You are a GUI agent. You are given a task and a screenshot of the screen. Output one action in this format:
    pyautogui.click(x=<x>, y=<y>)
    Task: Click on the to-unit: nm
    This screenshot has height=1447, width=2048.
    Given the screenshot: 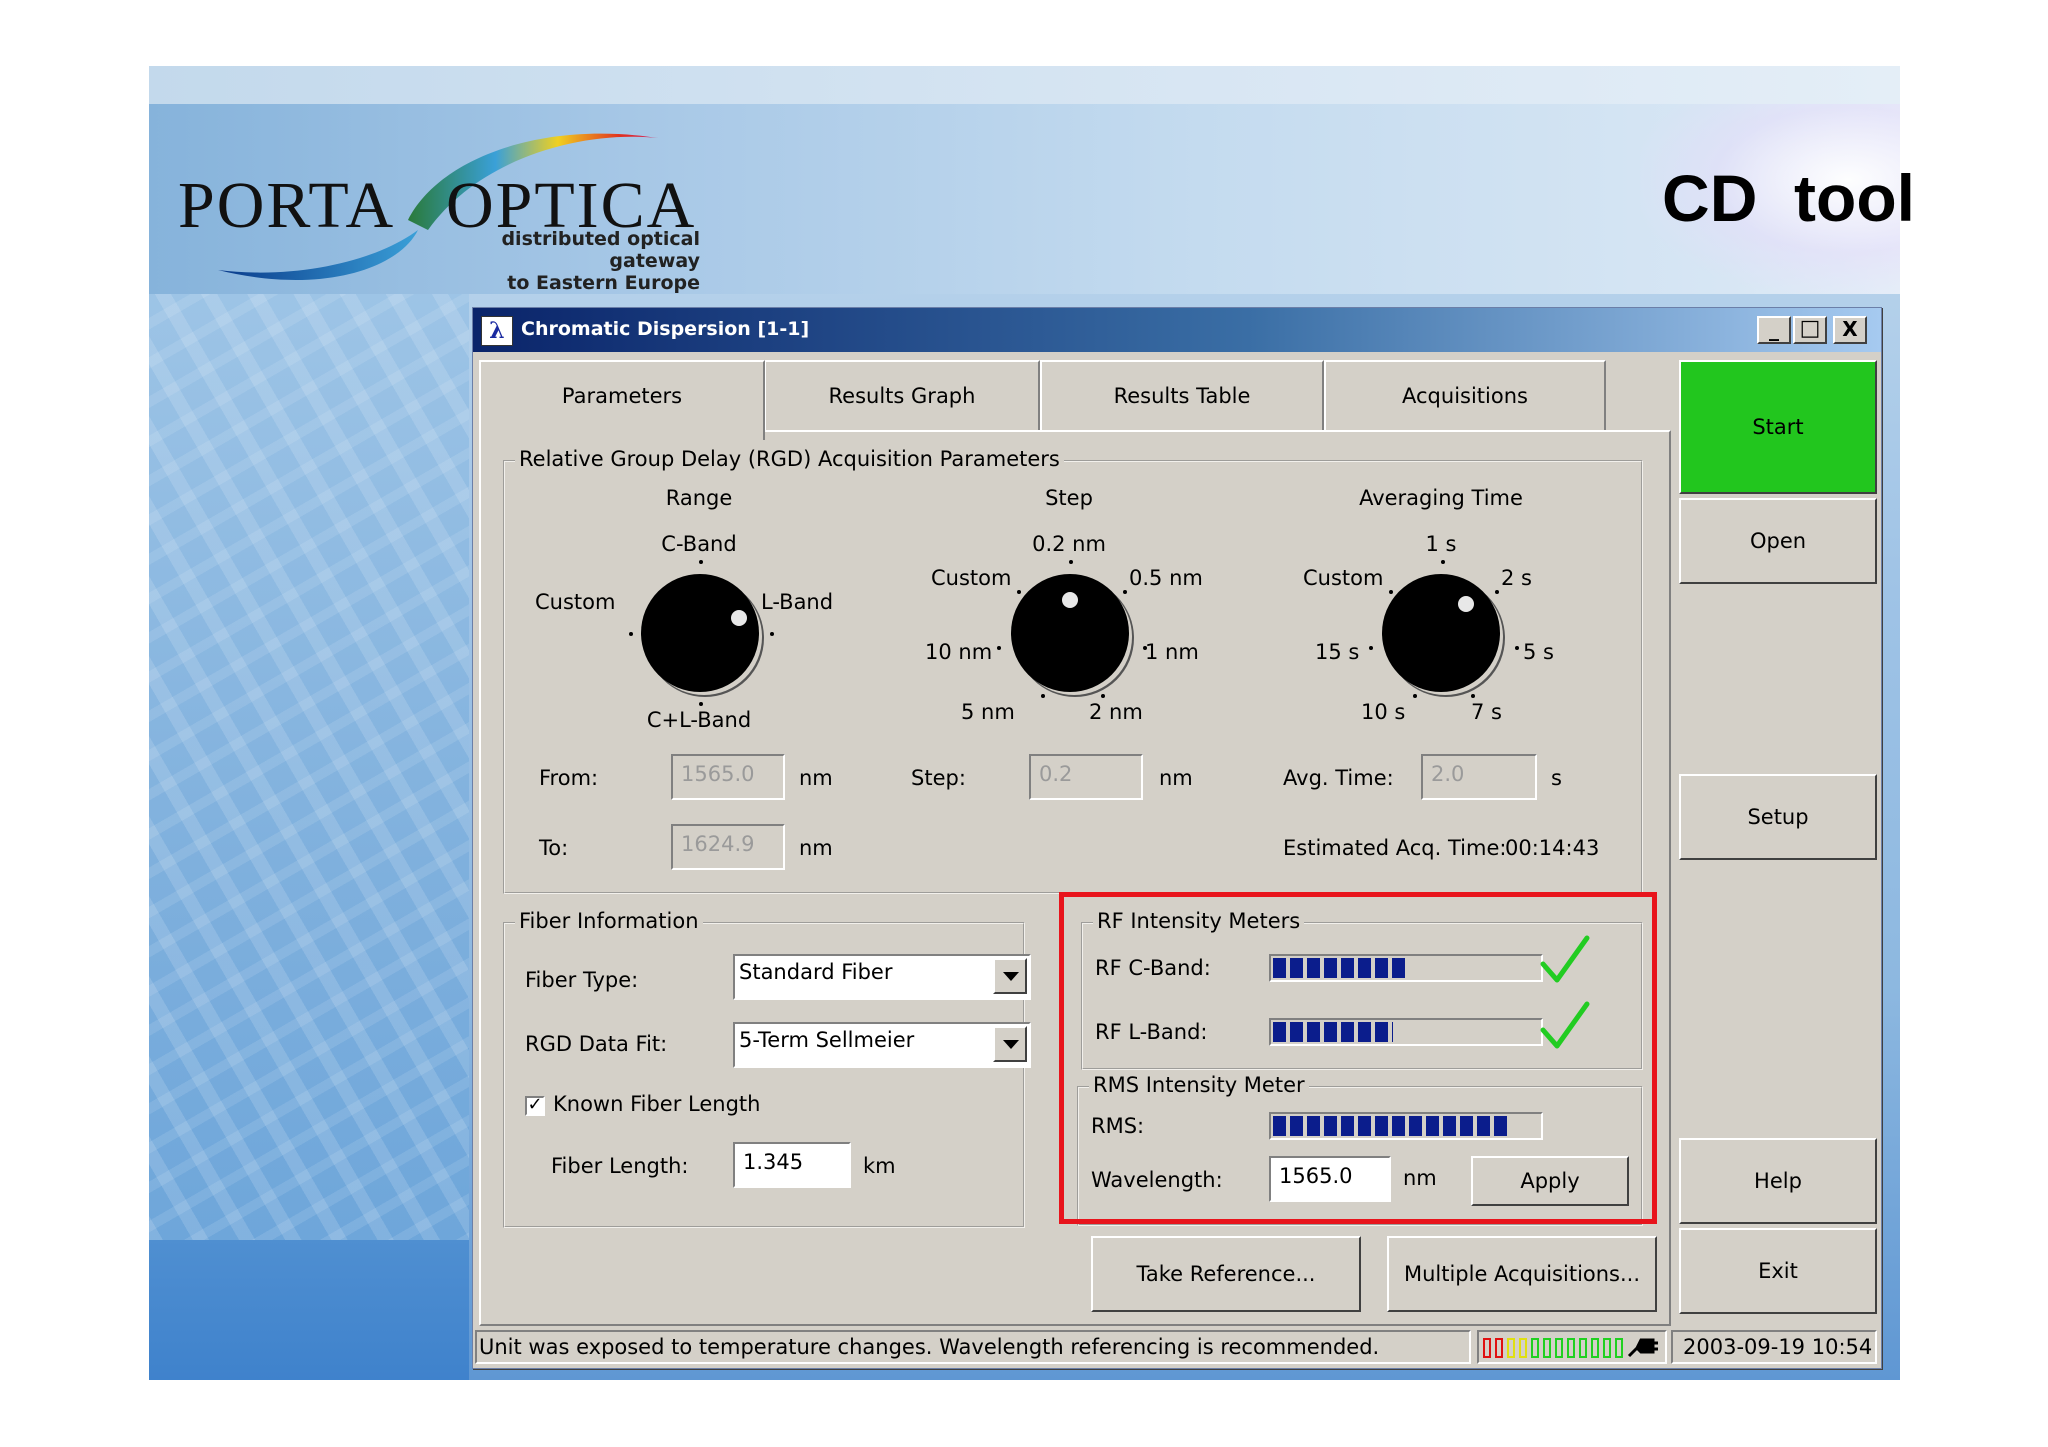 What is the action you would take?
    pyautogui.click(x=816, y=848)
    